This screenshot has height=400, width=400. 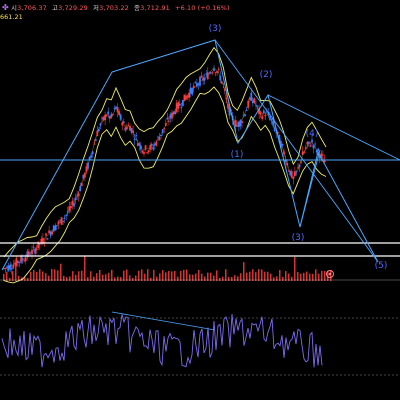 I want to click on wave-label: (1), so click(x=237, y=155).